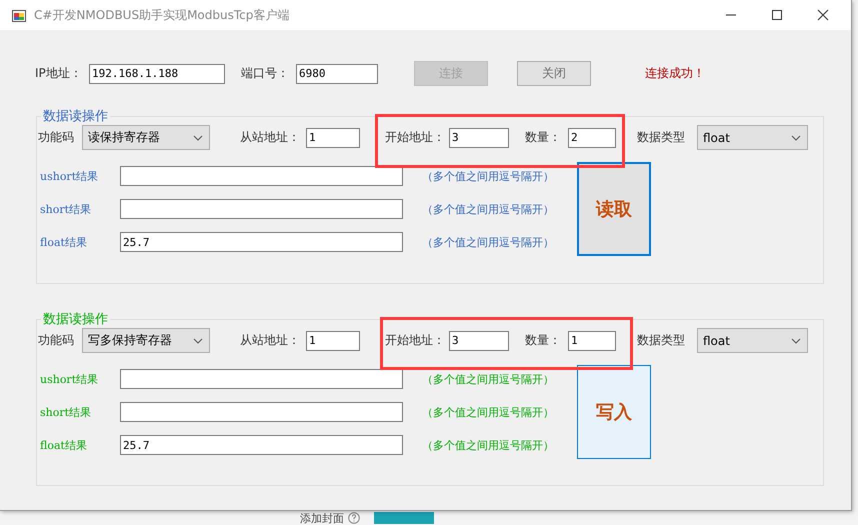 This screenshot has width=858, height=525. Describe the element at coordinates (554, 73) in the screenshot. I see `close-button: 关闭` at that location.